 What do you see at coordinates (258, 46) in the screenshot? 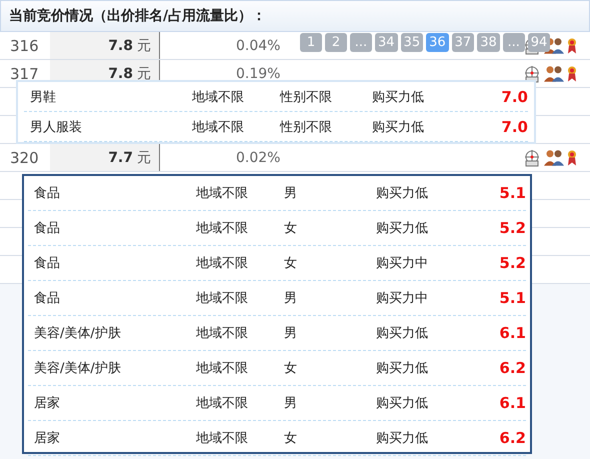
I see `traffic-share: 0.04%` at bounding box center [258, 46].